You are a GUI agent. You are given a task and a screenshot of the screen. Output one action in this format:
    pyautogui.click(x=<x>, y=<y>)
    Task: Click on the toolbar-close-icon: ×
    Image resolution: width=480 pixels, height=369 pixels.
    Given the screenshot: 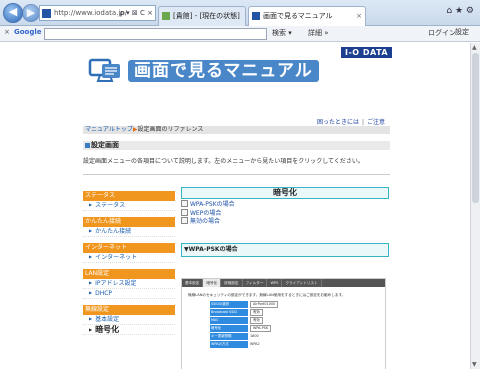 What is the action you would take?
    pyautogui.click(x=7, y=32)
    